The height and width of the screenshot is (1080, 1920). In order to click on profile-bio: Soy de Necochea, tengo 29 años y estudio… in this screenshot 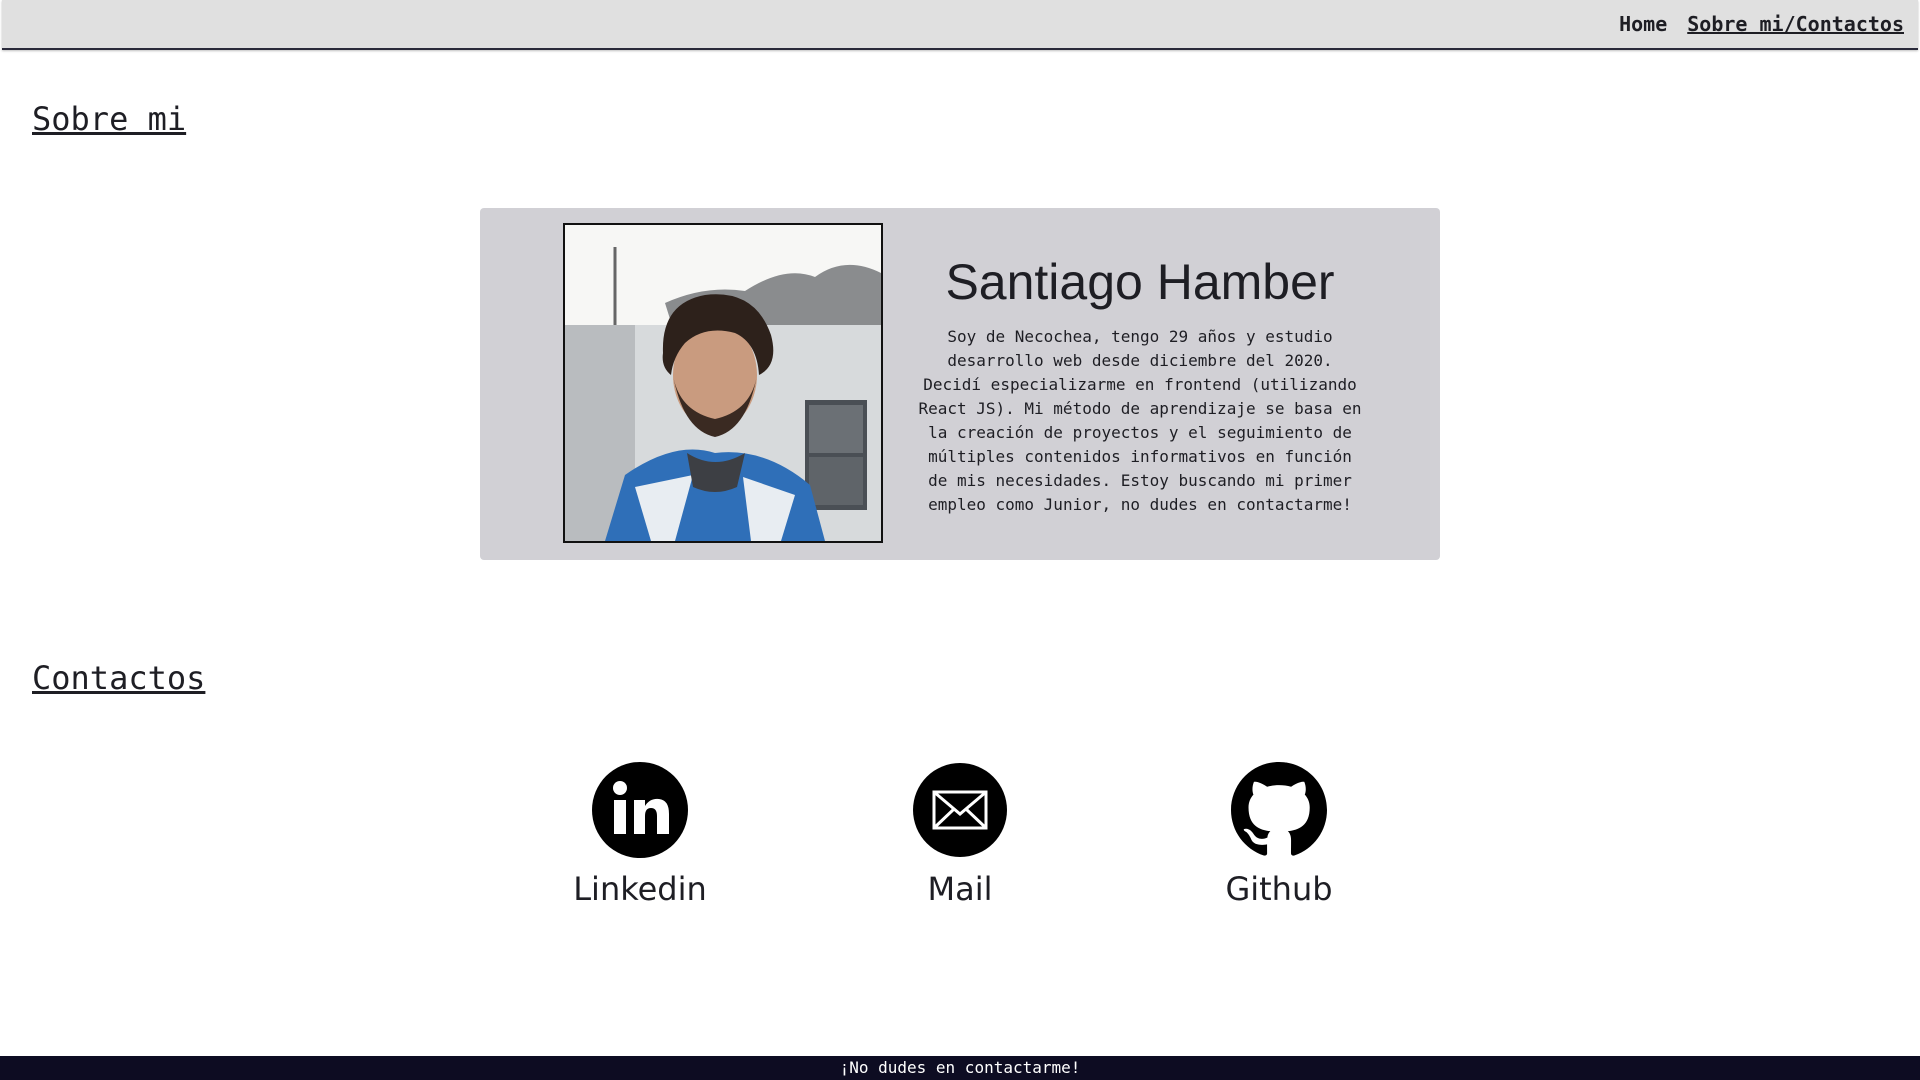, I will do `click(1140, 420)`.